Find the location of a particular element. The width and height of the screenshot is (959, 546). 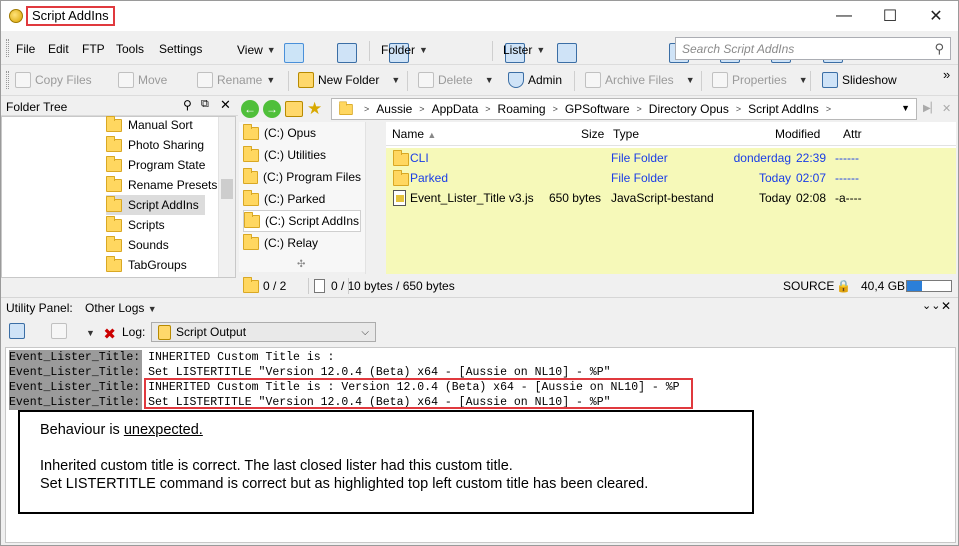

breadcrumb-item: AppData is located at coordinates (455, 109).